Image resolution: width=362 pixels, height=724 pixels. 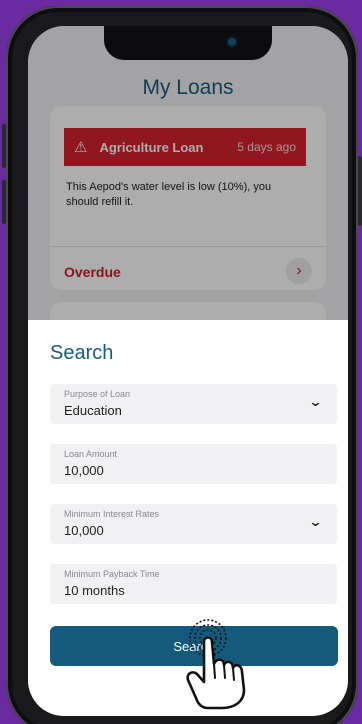 What do you see at coordinates (112, 574) in the screenshot?
I see `field-label: Minimum Payback Time` at bounding box center [112, 574].